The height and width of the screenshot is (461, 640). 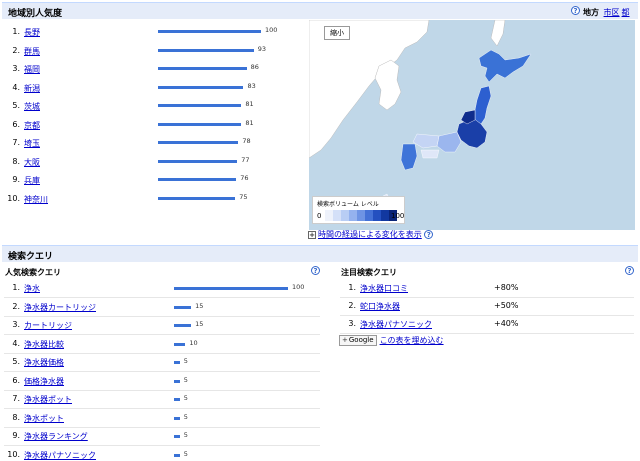 What do you see at coordinates (409, 157) in the screenshot?
I see `kyushu` at bounding box center [409, 157].